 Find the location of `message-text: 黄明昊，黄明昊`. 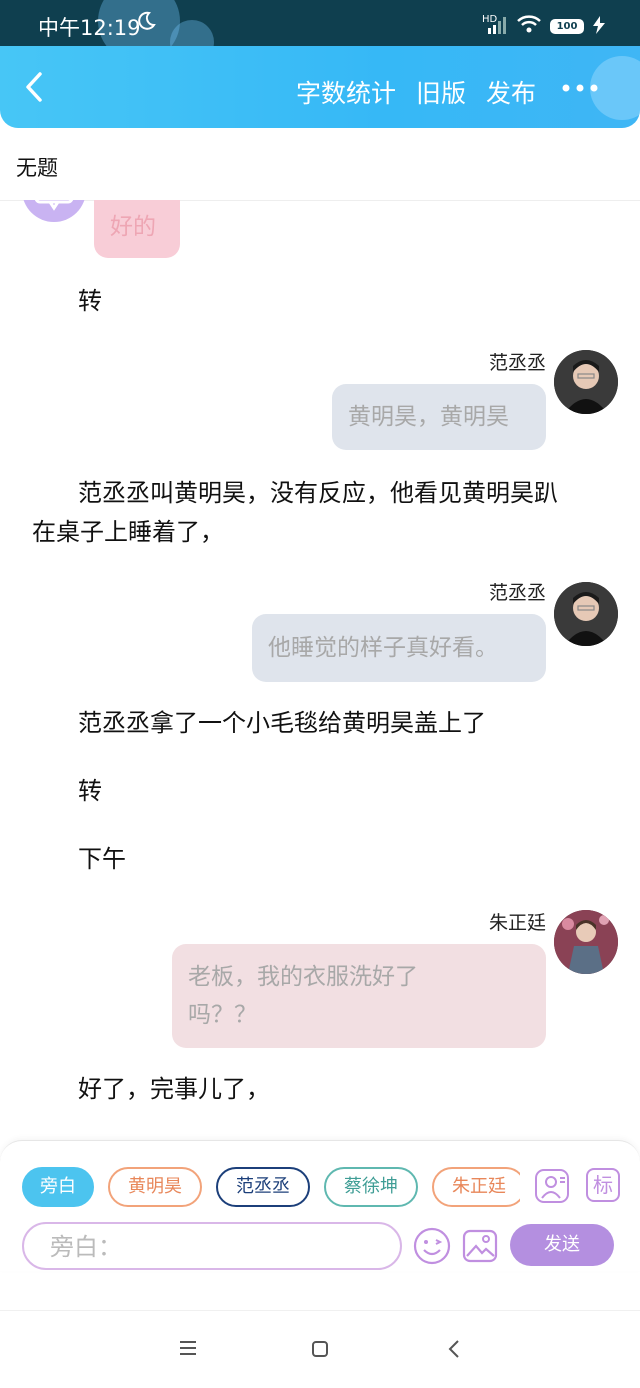

message-text: 黄明昊，黄明昊 is located at coordinates (428, 417).